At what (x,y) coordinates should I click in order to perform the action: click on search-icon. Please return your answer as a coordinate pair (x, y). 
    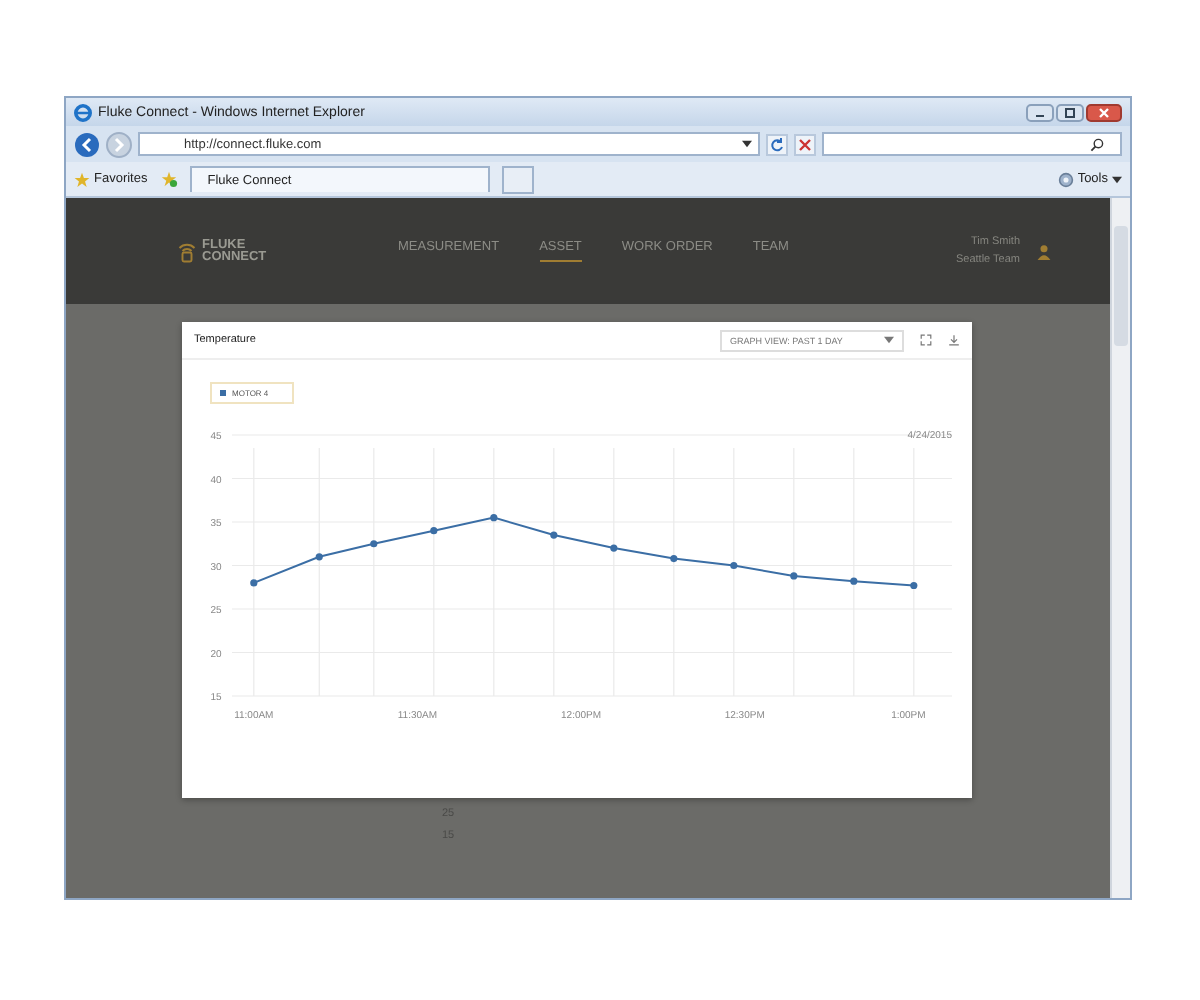
    Looking at the image, I should click on (1097, 144).